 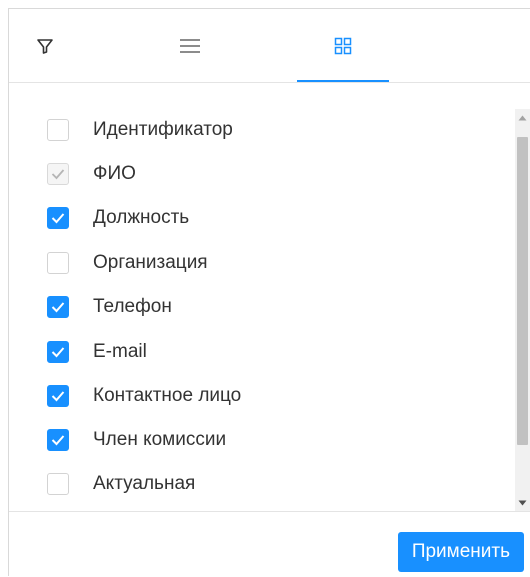 What do you see at coordinates (343, 81) in the screenshot?
I see `active-tab-indicator` at bounding box center [343, 81].